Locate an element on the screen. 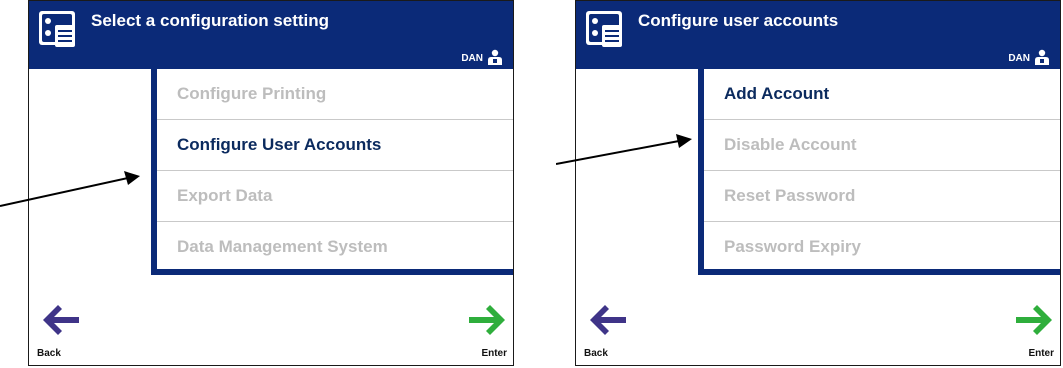  header-bar: Configure user accounts DAN is located at coordinates (818, 35).